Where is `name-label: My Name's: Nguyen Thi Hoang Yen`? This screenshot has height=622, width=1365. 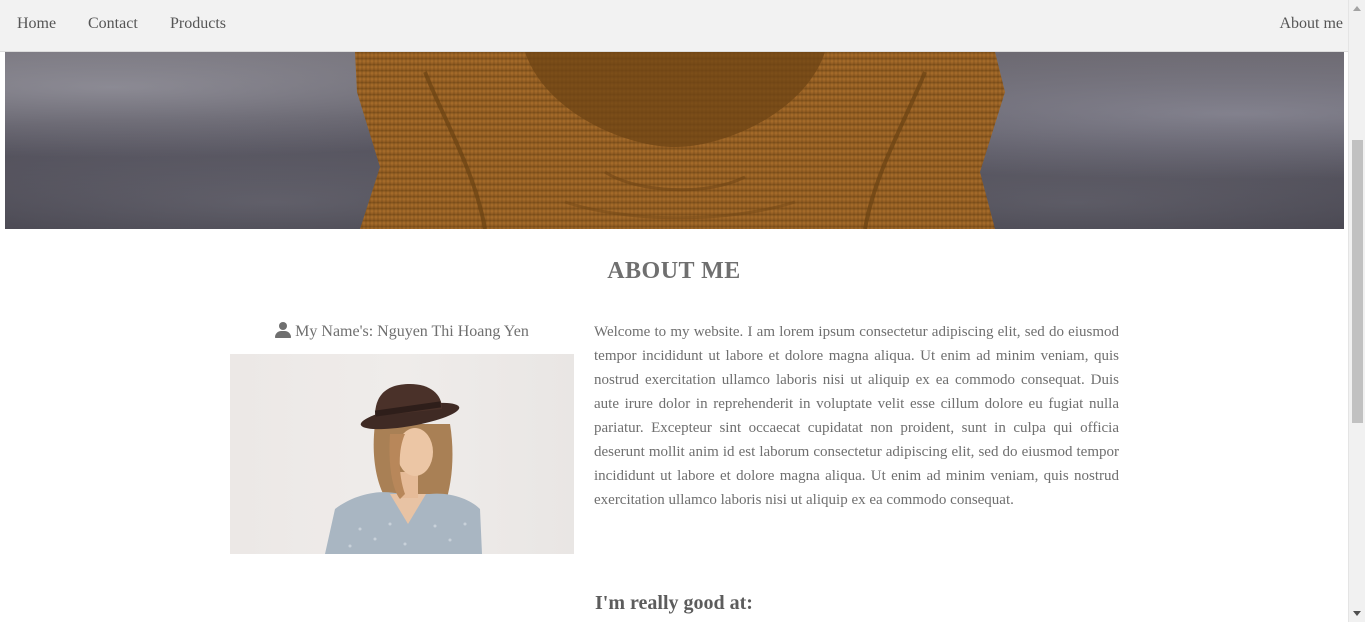 name-label: My Name's: Nguyen Thi Hoang Yen is located at coordinates (412, 331).